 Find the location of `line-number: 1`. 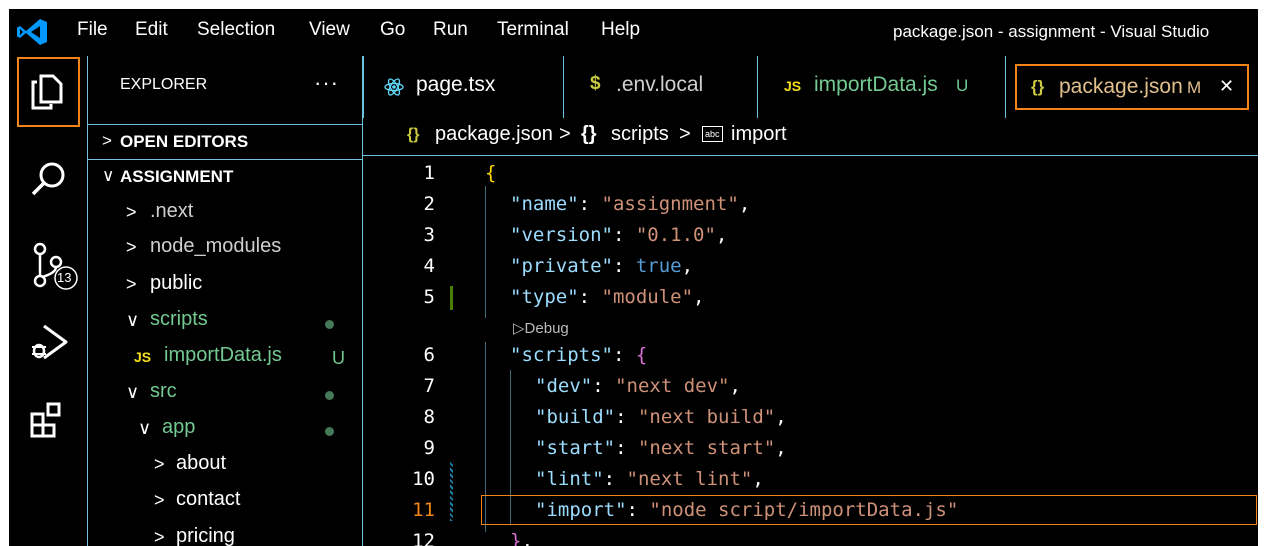

line-number: 1 is located at coordinates (429, 173).